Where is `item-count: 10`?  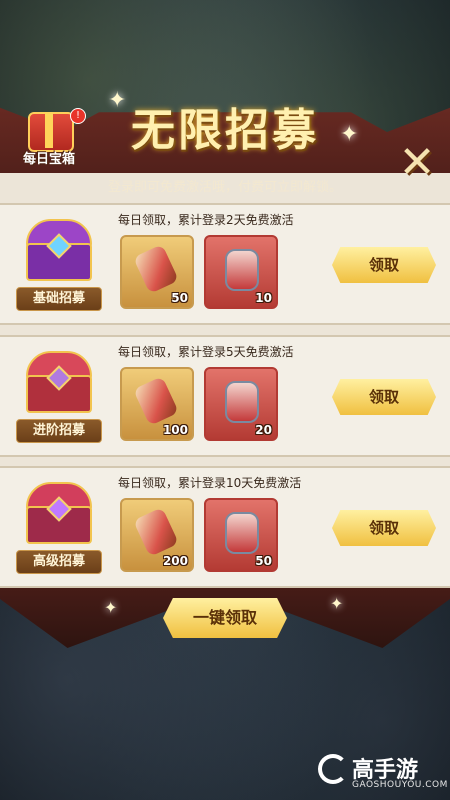 item-count: 10 is located at coordinates (263, 298).